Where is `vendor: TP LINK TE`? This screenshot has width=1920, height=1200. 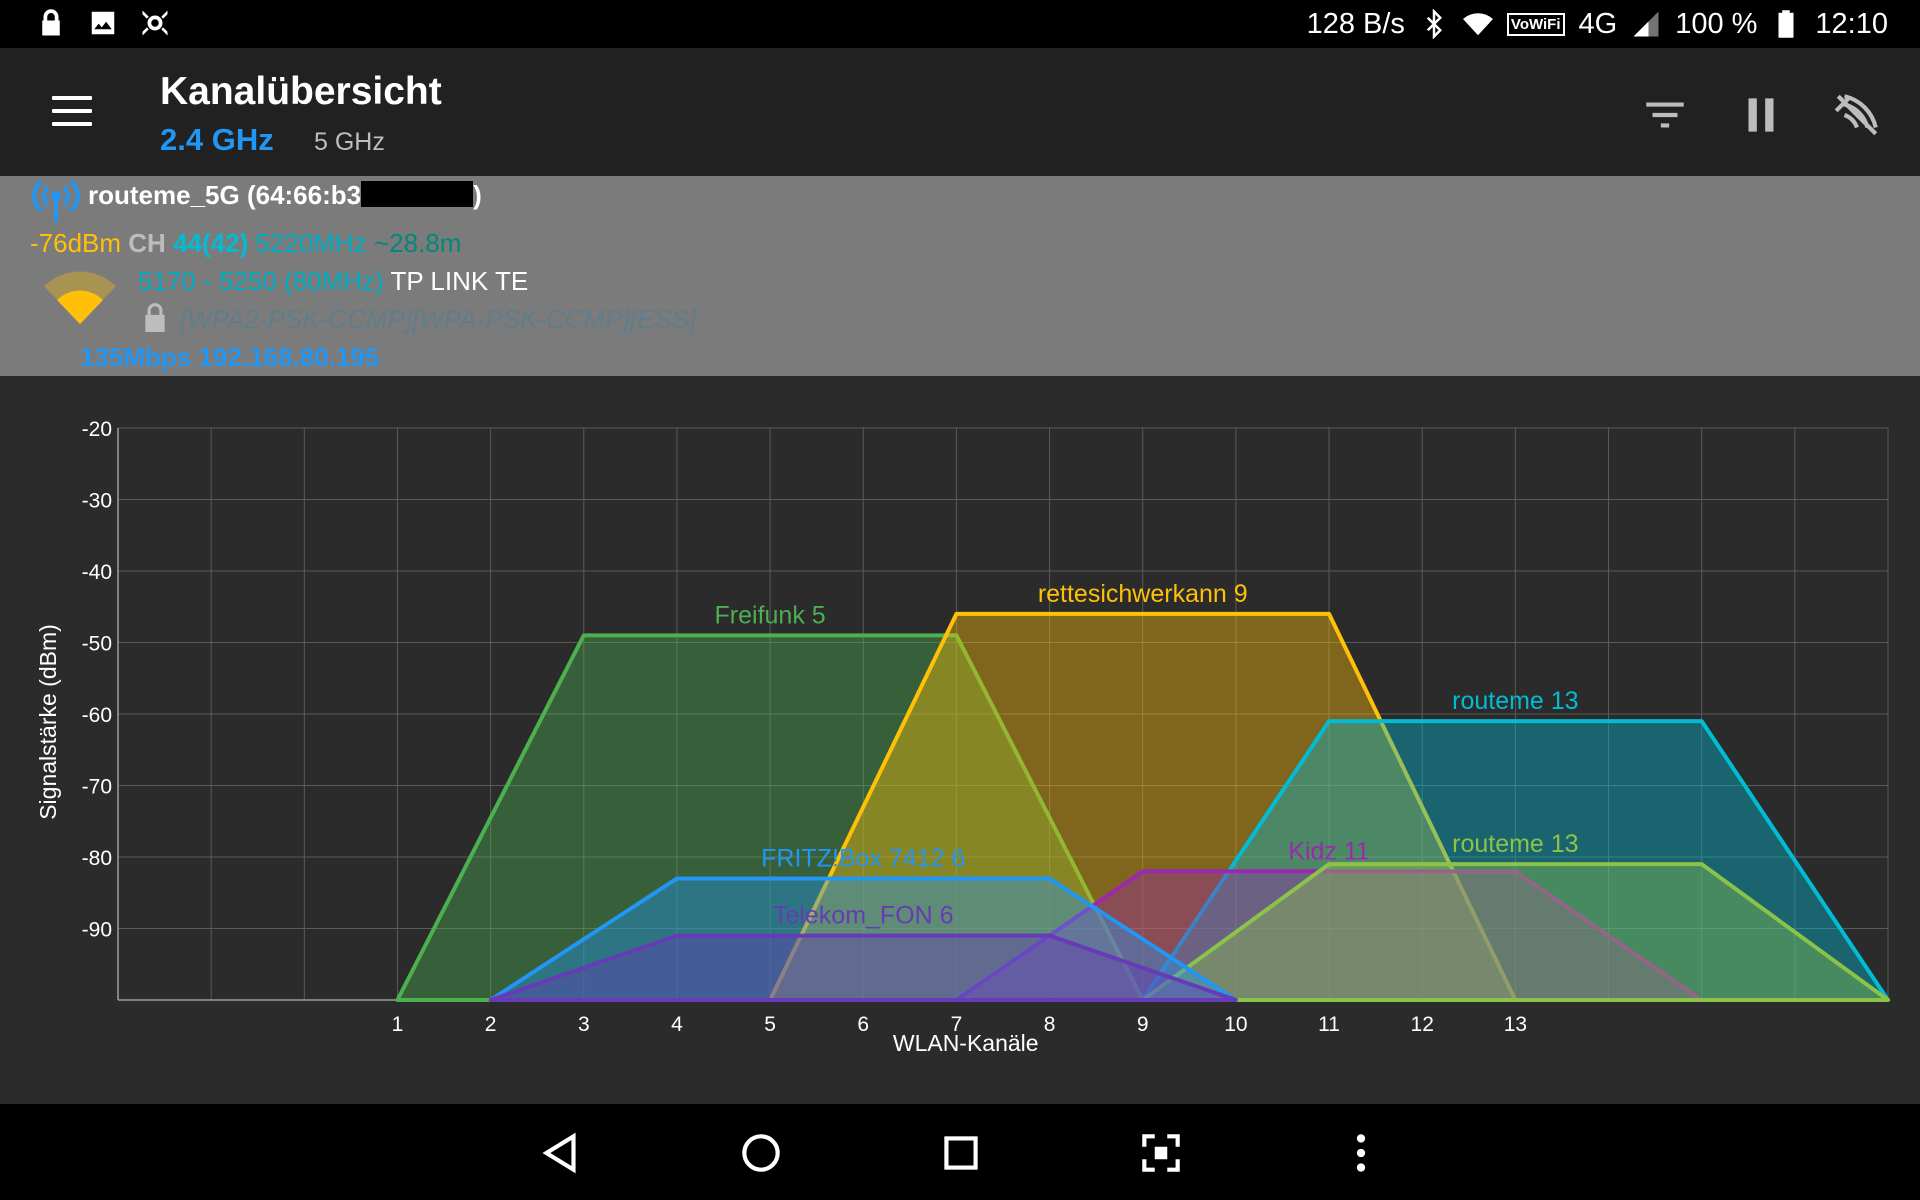 vendor: TP LINK TE is located at coordinates (459, 281).